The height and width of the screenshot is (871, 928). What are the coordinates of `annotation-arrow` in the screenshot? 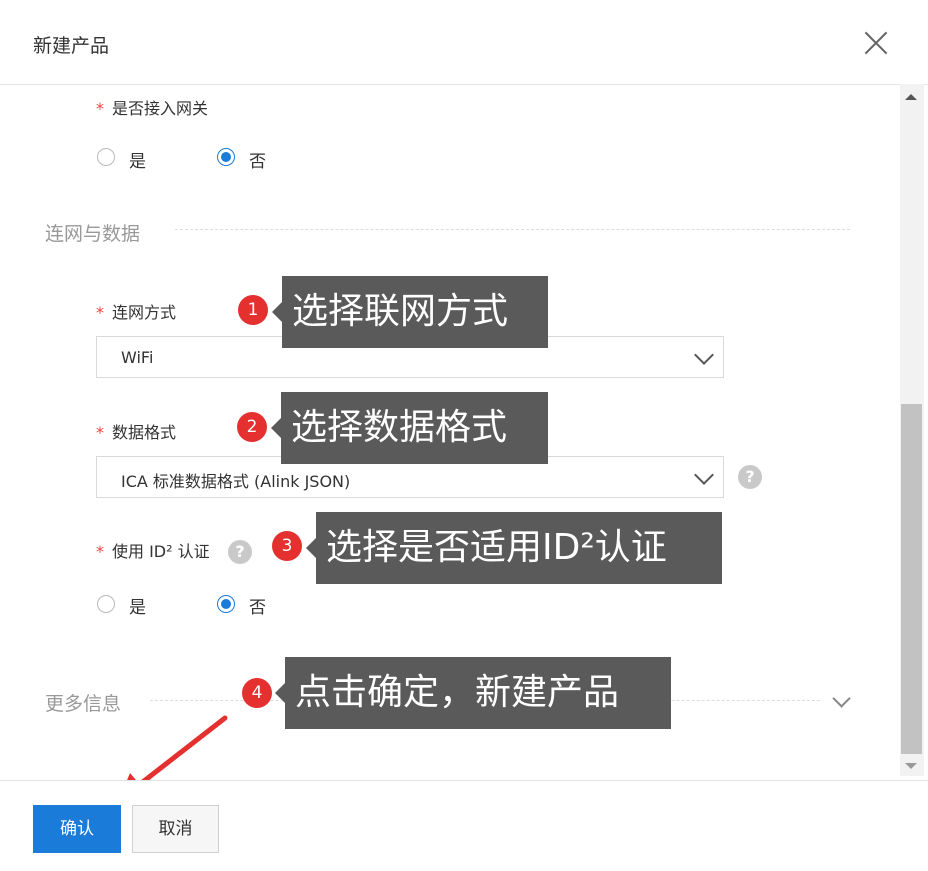 It's located at (173, 758).